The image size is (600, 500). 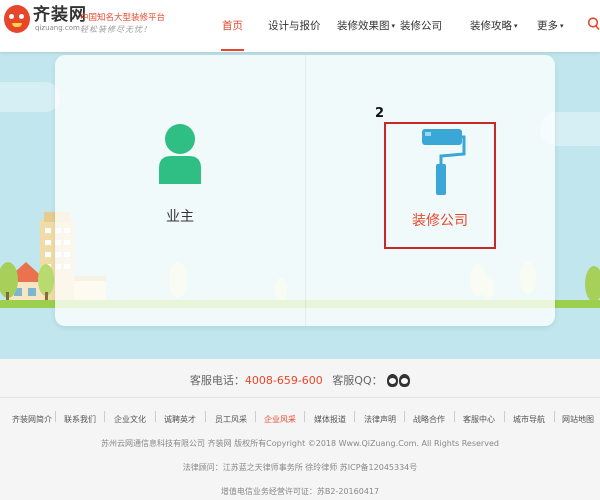 I want to click on service-phone: 4008-659-600, so click(x=284, y=380).